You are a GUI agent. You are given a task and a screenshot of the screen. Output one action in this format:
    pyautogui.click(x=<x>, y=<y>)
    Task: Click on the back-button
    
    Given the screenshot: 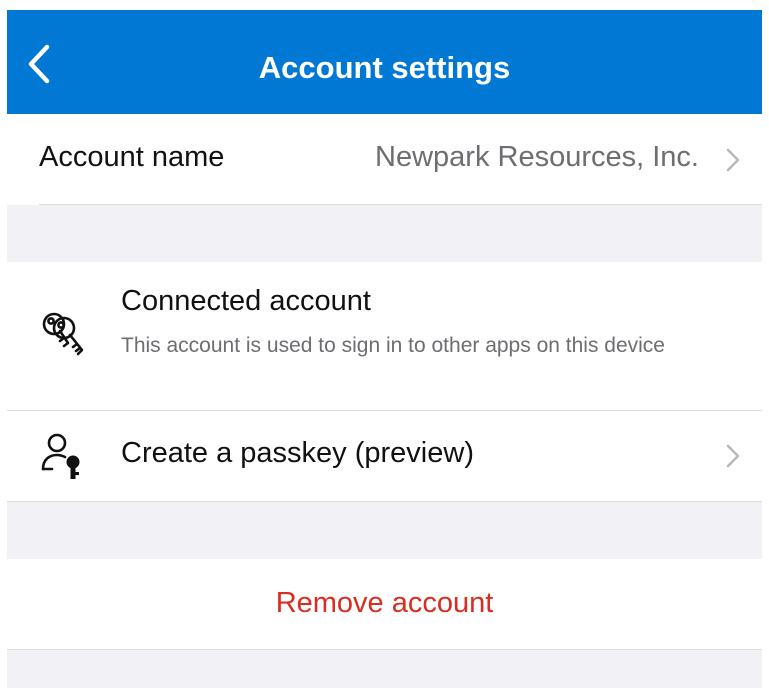 What is the action you would take?
    pyautogui.click(x=39, y=64)
    